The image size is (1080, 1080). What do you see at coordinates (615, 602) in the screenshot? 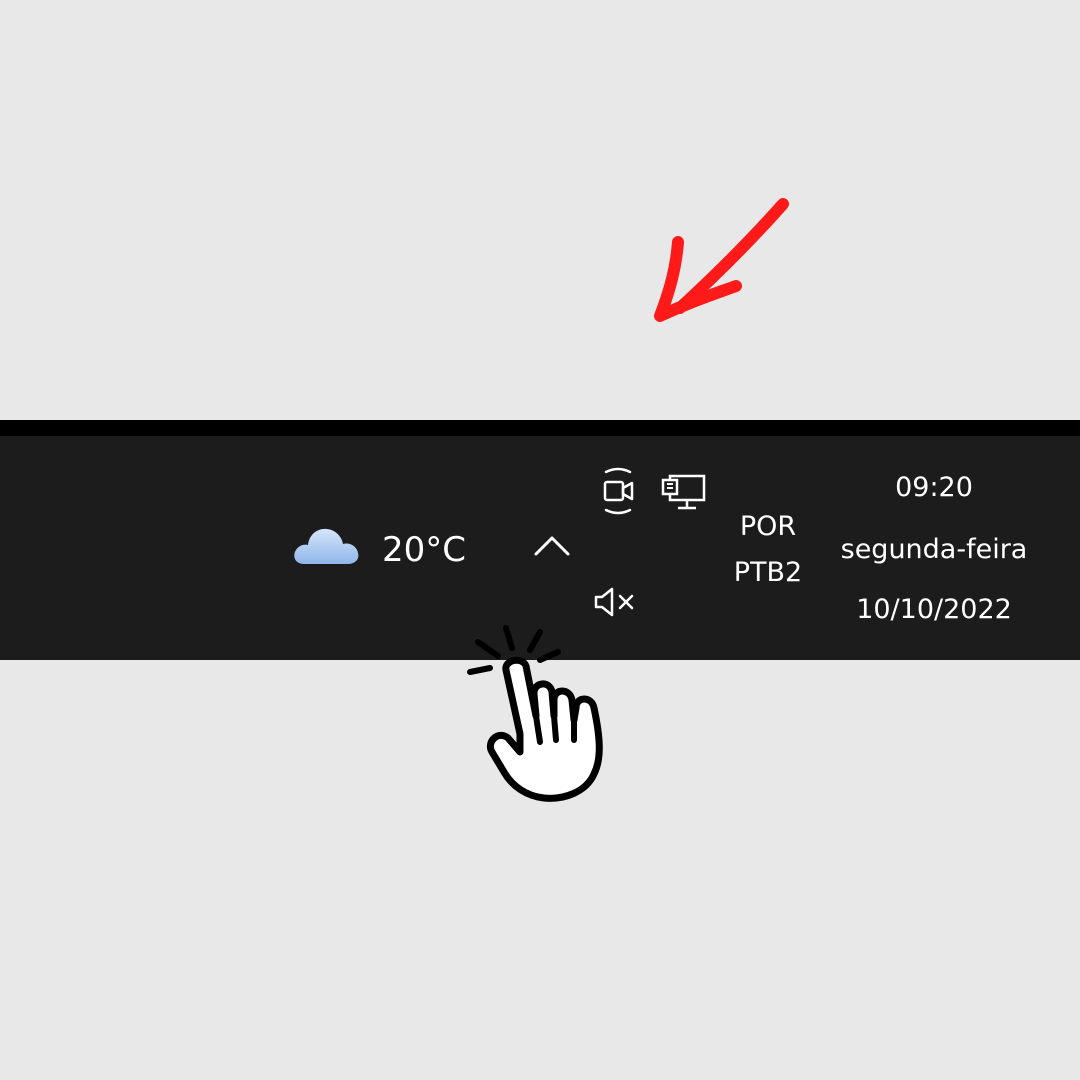
I see `volume-muted-icon` at bounding box center [615, 602].